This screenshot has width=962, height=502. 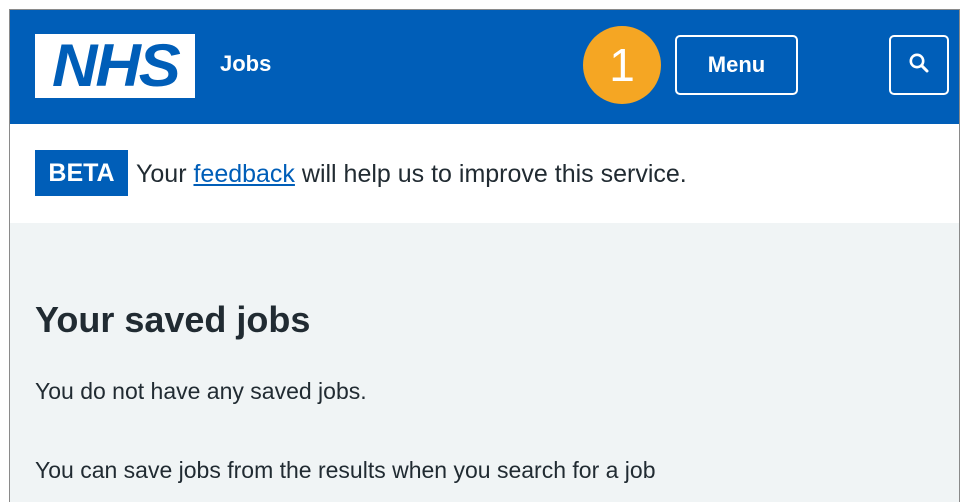 What do you see at coordinates (81, 173) in the screenshot?
I see `beta-tag: BETA` at bounding box center [81, 173].